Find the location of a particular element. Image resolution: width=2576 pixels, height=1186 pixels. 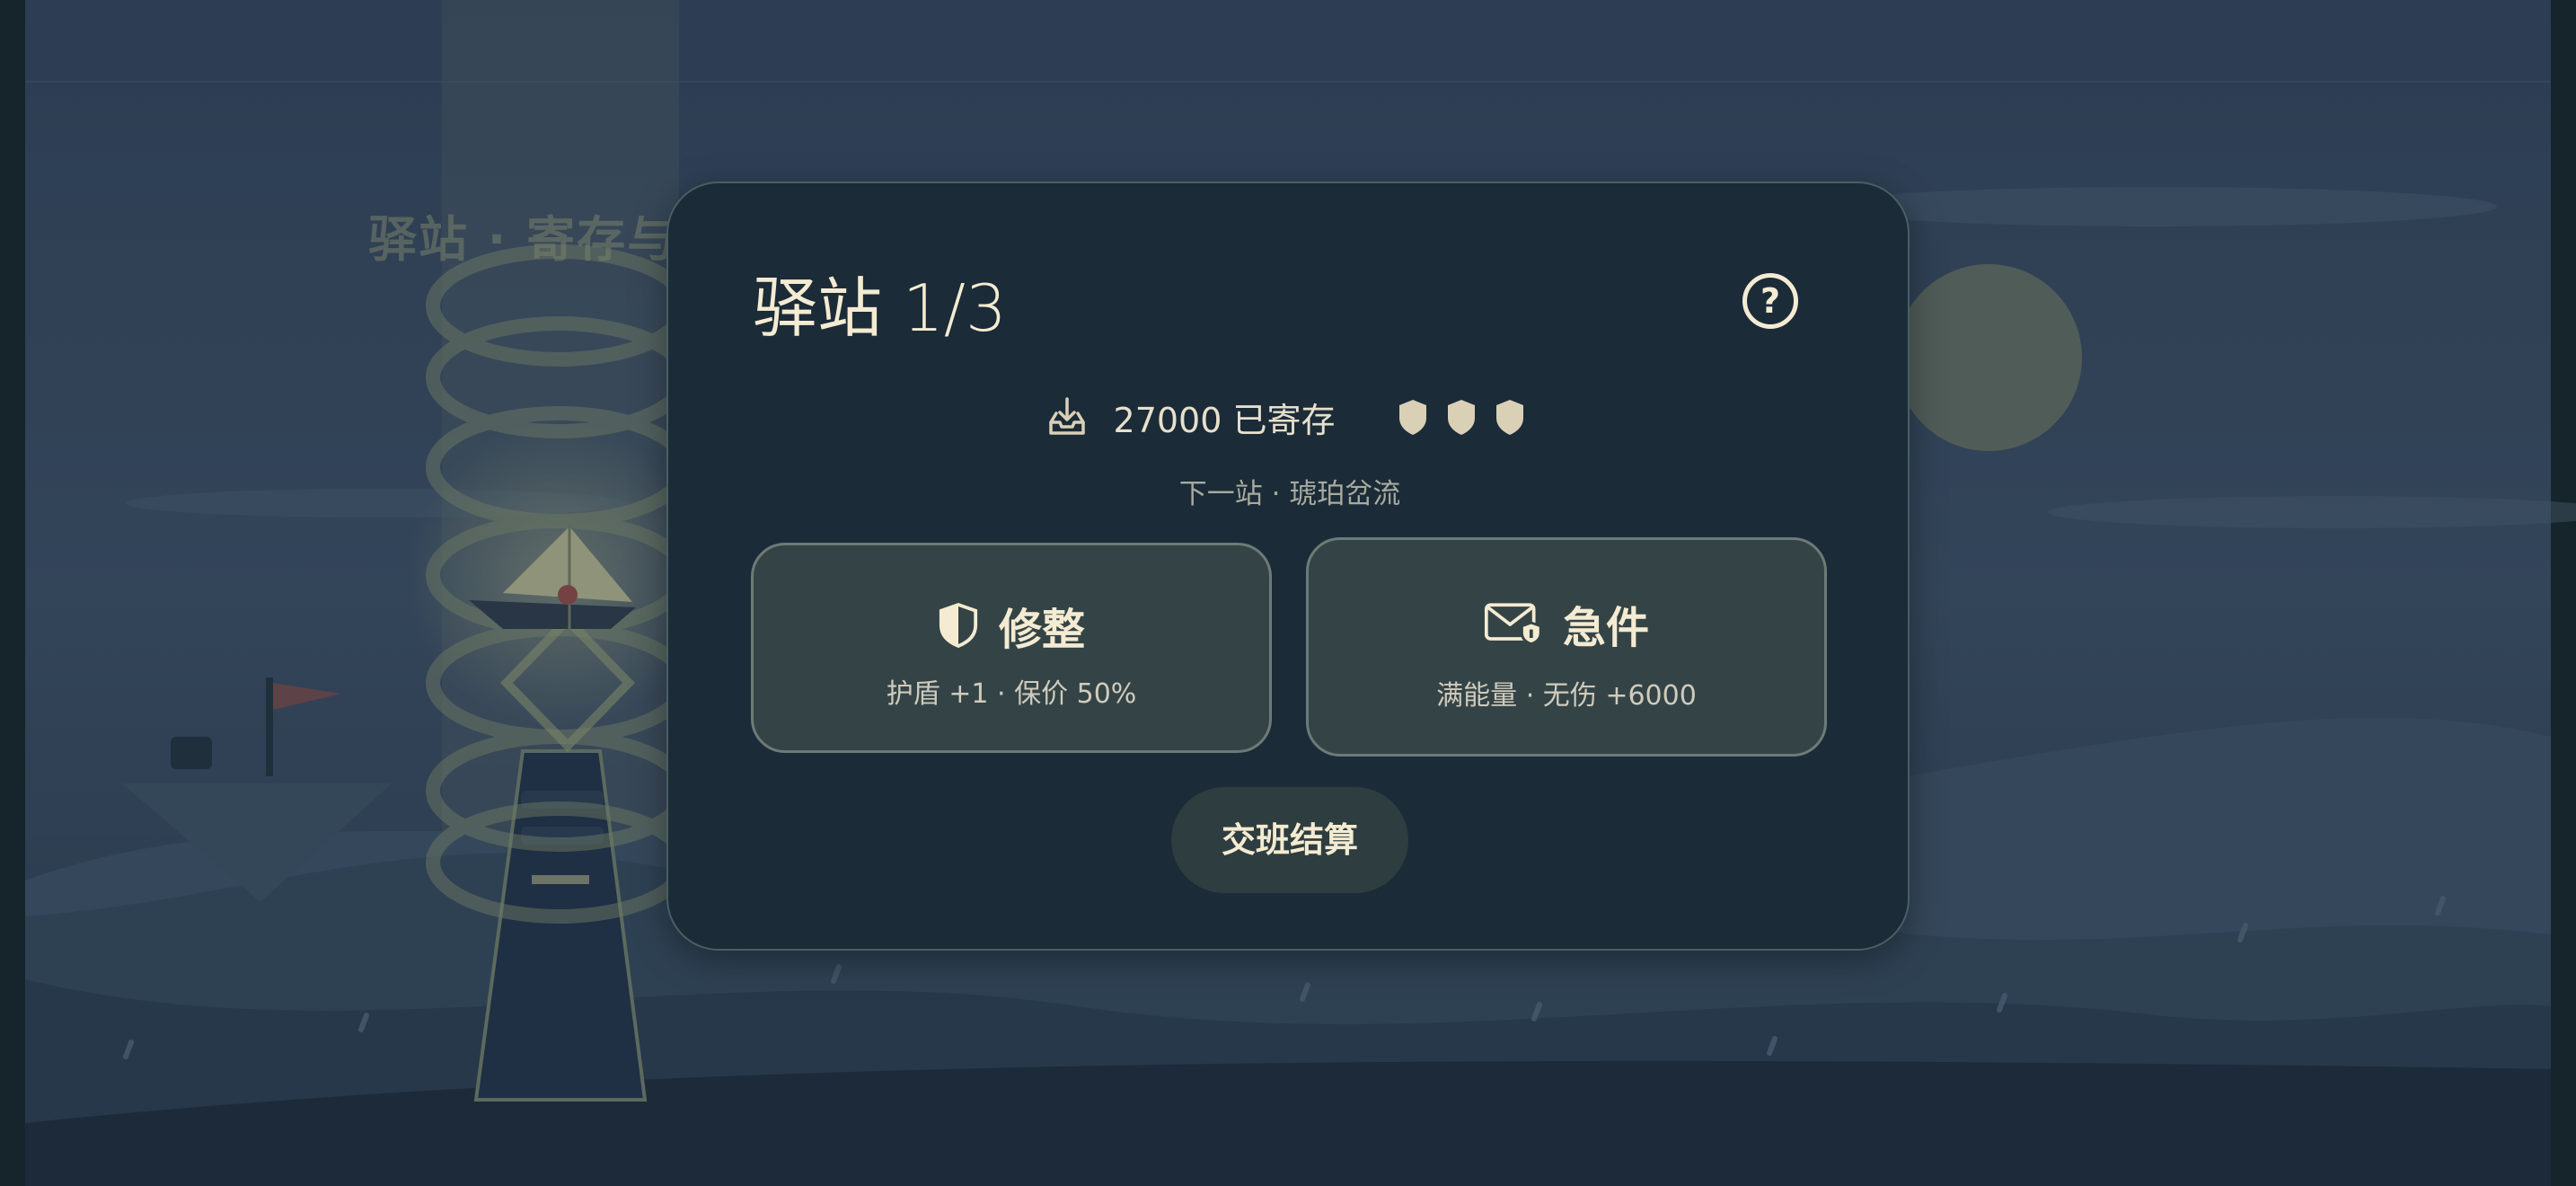

shield-half-icon is located at coordinates (959, 625).